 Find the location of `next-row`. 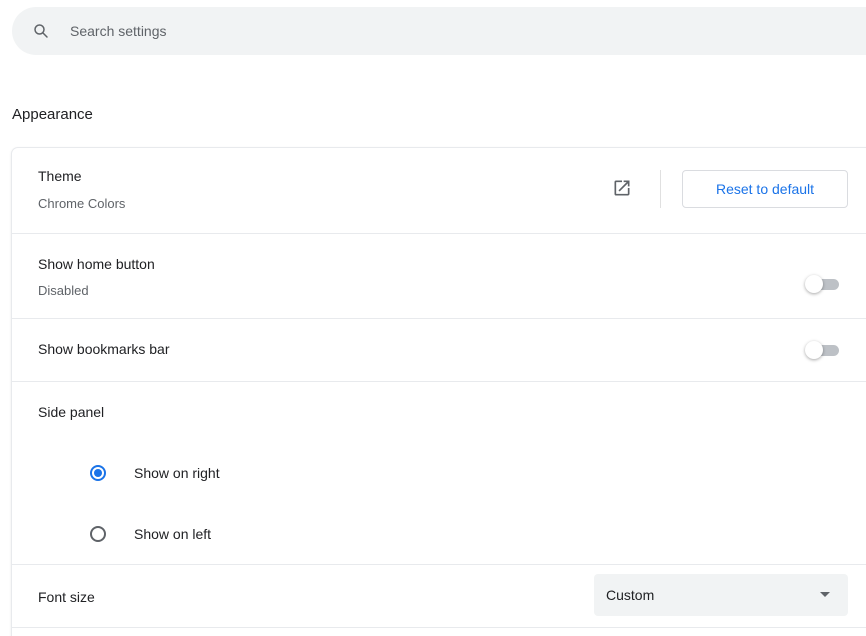

next-row is located at coordinates (439, 631).